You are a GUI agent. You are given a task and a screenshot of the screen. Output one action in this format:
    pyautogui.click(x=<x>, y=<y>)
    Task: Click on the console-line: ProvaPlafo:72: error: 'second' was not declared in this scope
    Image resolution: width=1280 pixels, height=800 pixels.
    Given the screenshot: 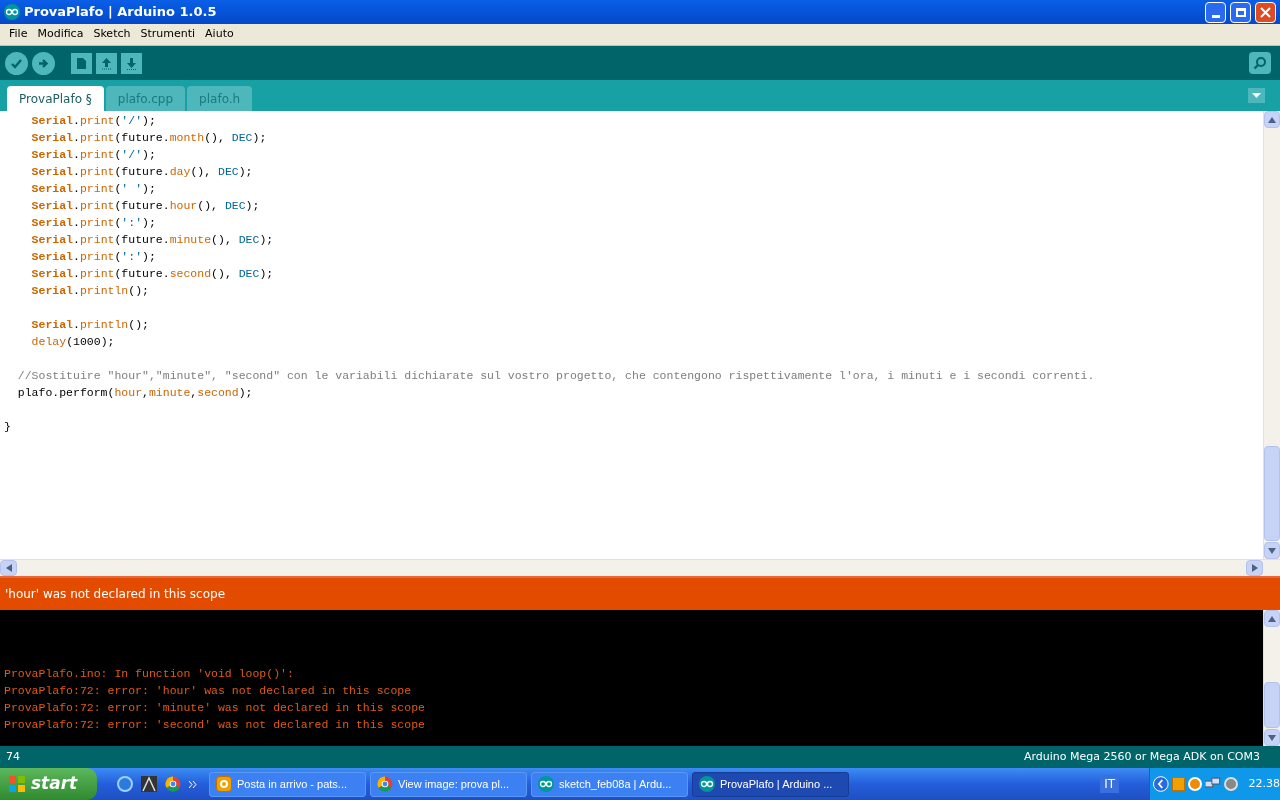 What is the action you would take?
    pyautogui.click(x=215, y=725)
    